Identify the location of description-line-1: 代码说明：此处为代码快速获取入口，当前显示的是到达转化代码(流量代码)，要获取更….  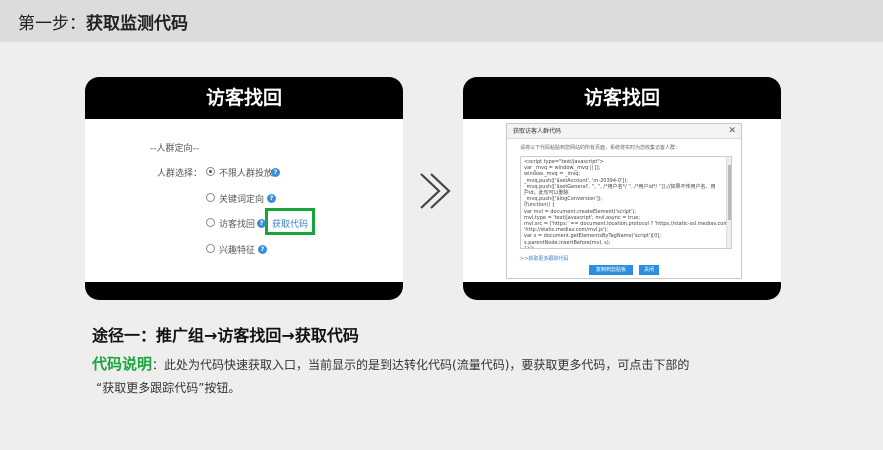
(390, 363).